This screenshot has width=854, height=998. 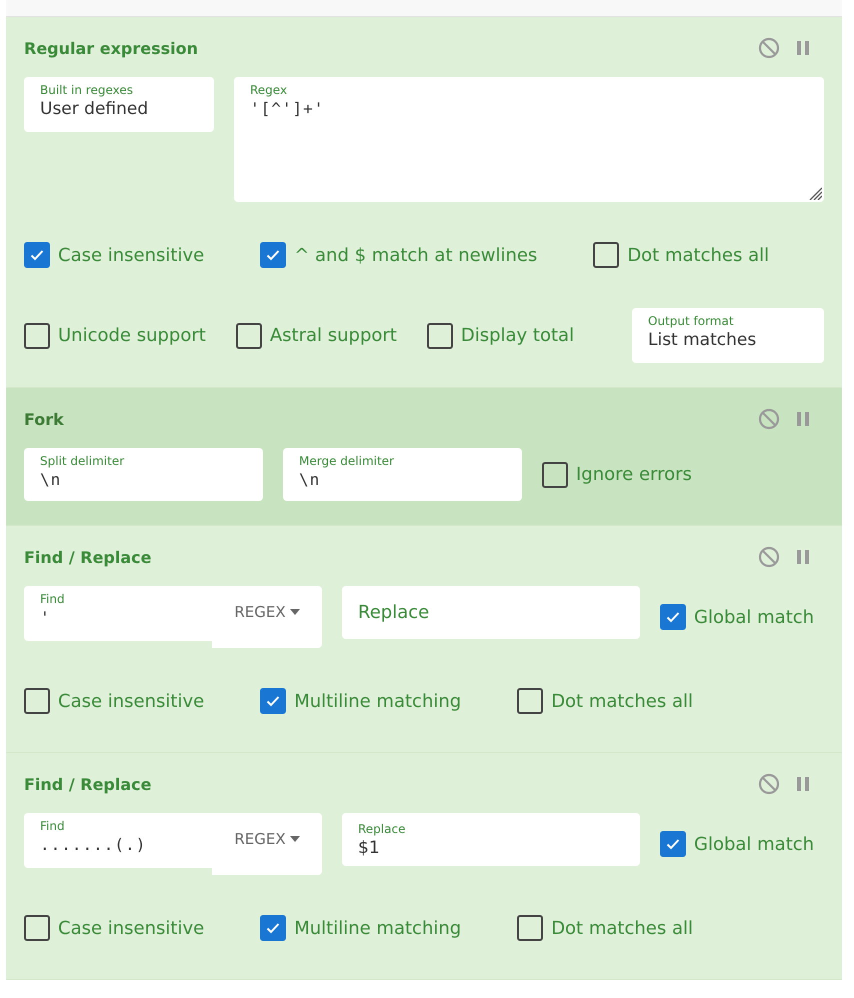 What do you see at coordinates (316, 335) in the screenshot?
I see `checkbox-option: Astral support` at bounding box center [316, 335].